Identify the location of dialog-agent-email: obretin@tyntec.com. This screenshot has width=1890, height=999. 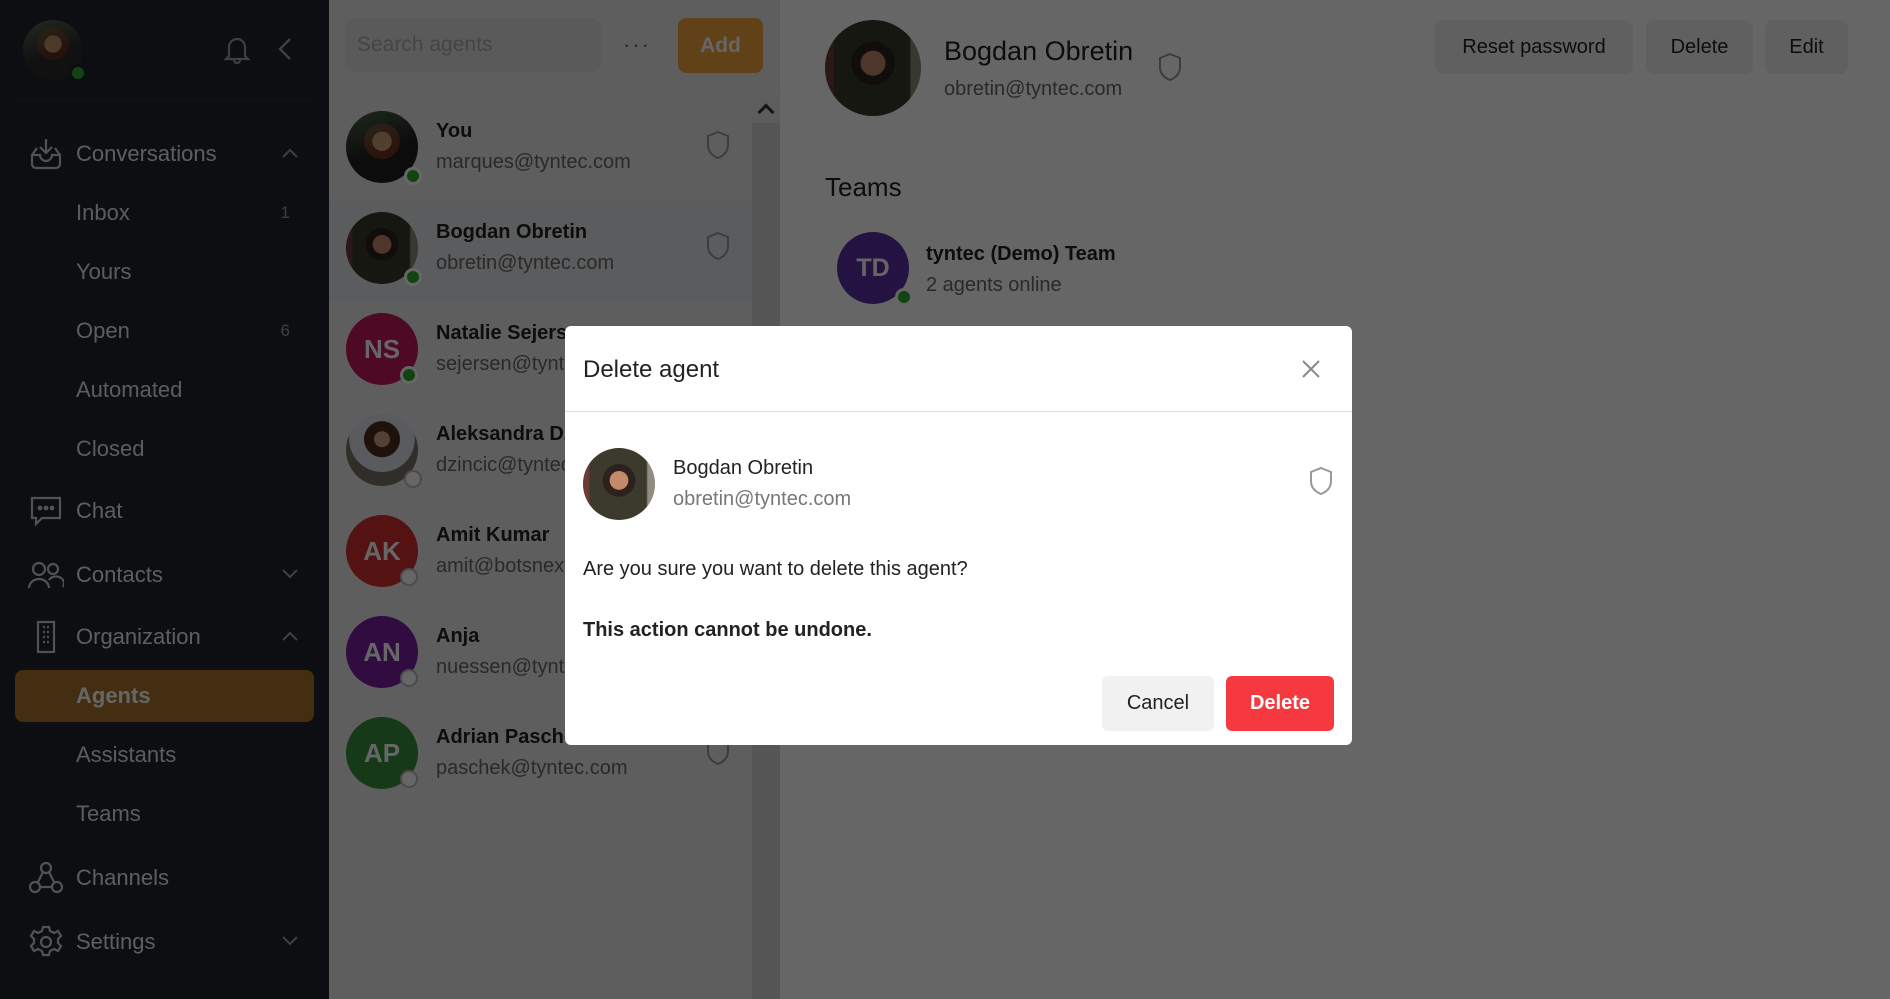
(762, 499).